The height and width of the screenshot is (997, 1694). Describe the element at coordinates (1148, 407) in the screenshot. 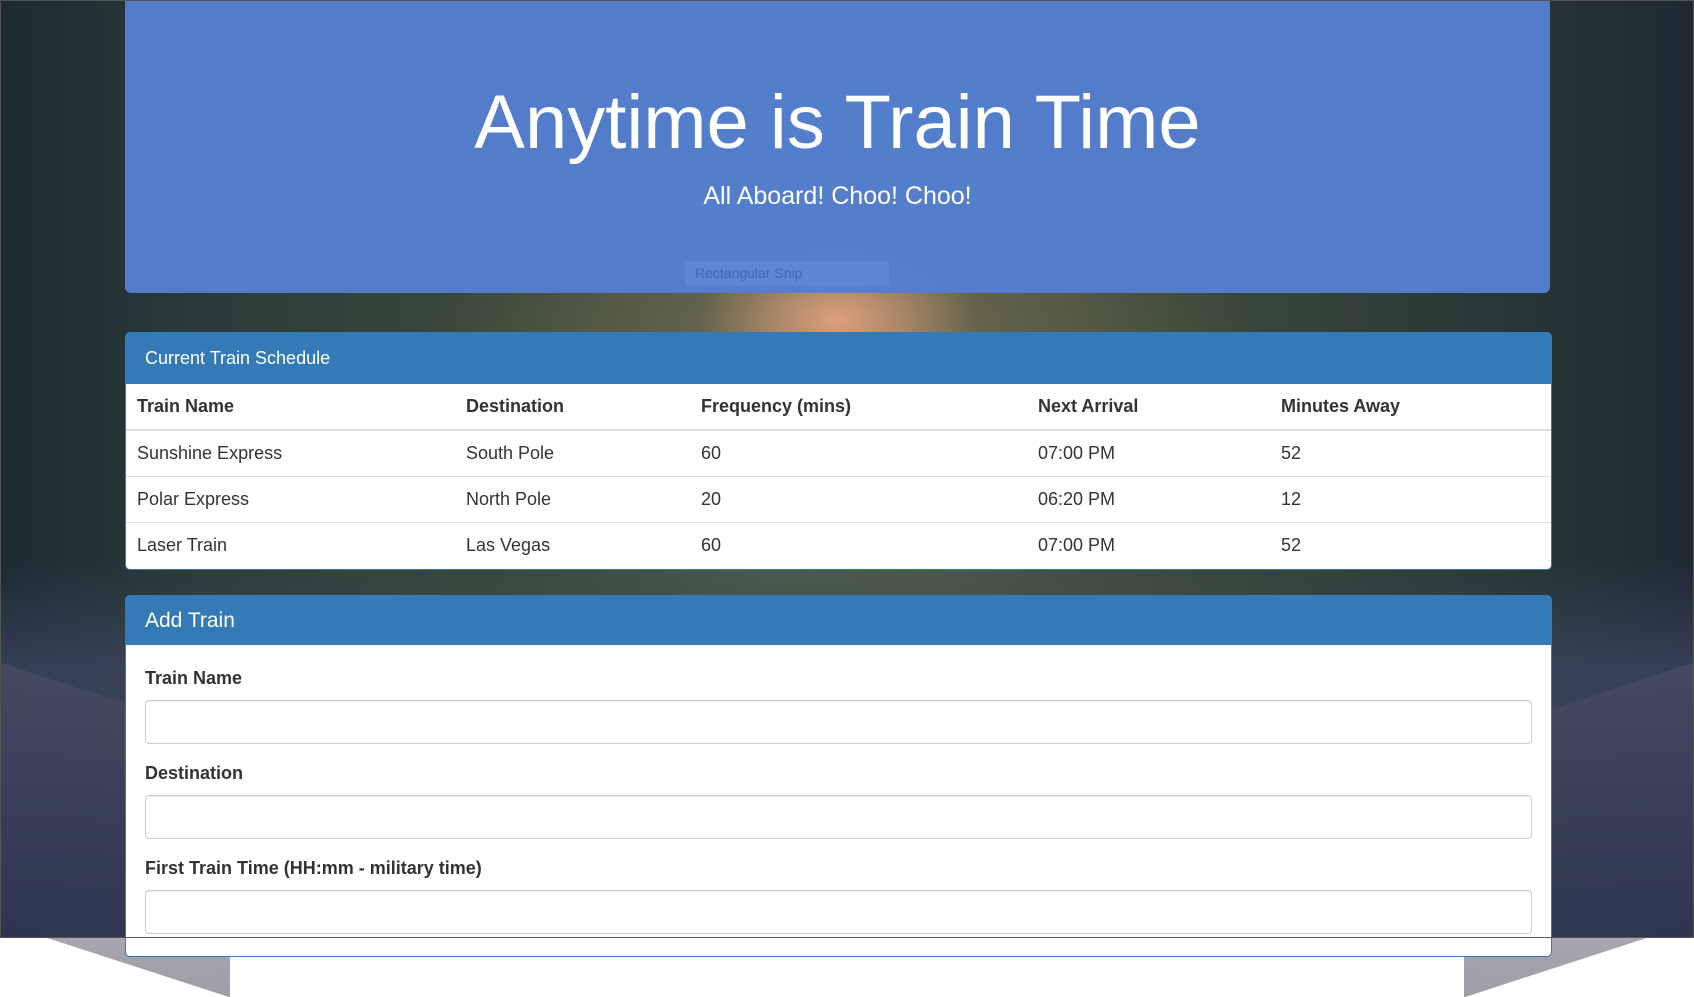

I see `column-header-next-arrival: Next Arrival` at that location.